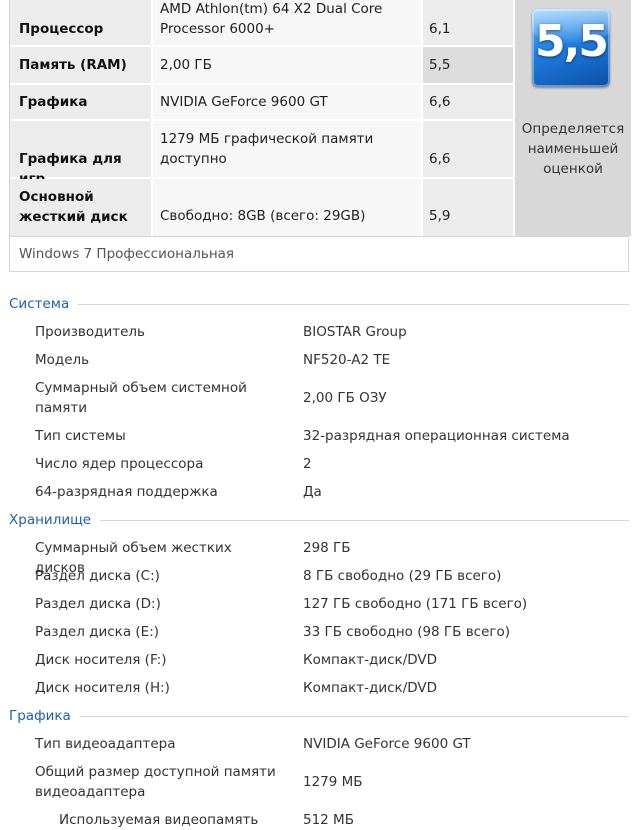 The width and height of the screenshot is (634, 830). I want to click on property-value: 32-разрядная операционная система, so click(436, 436).